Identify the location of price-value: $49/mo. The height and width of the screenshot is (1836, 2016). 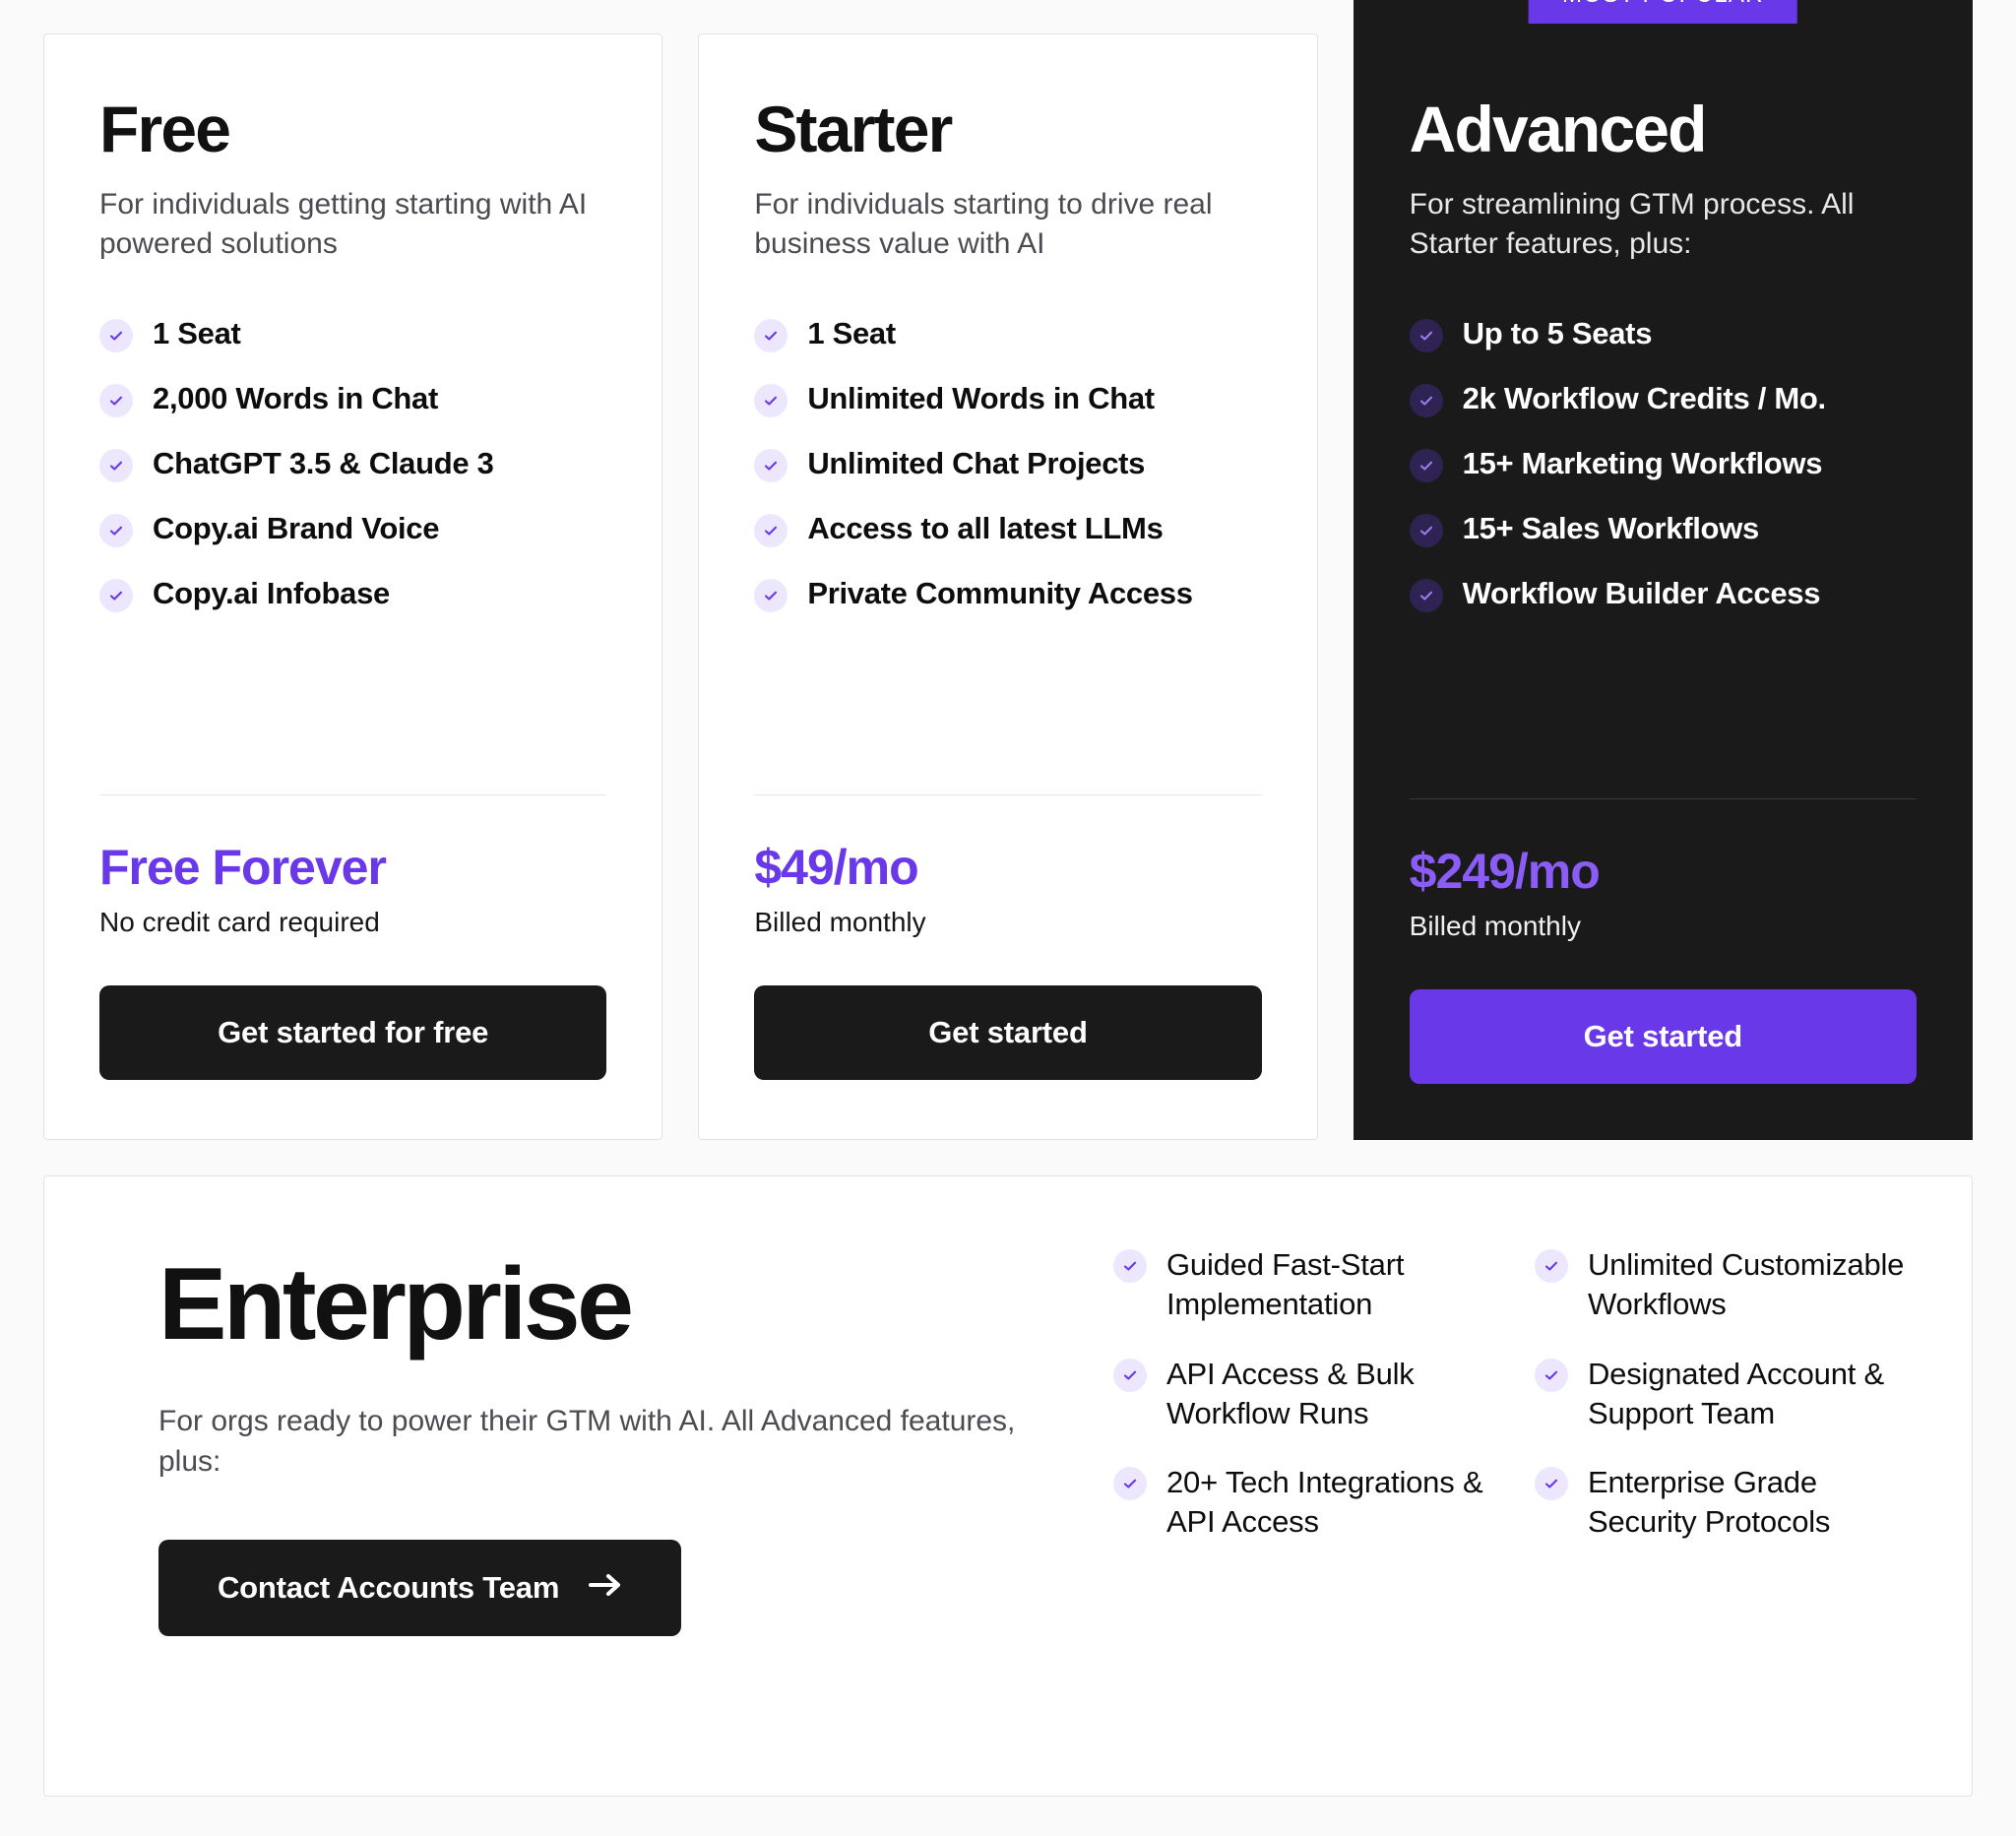
(836, 867).